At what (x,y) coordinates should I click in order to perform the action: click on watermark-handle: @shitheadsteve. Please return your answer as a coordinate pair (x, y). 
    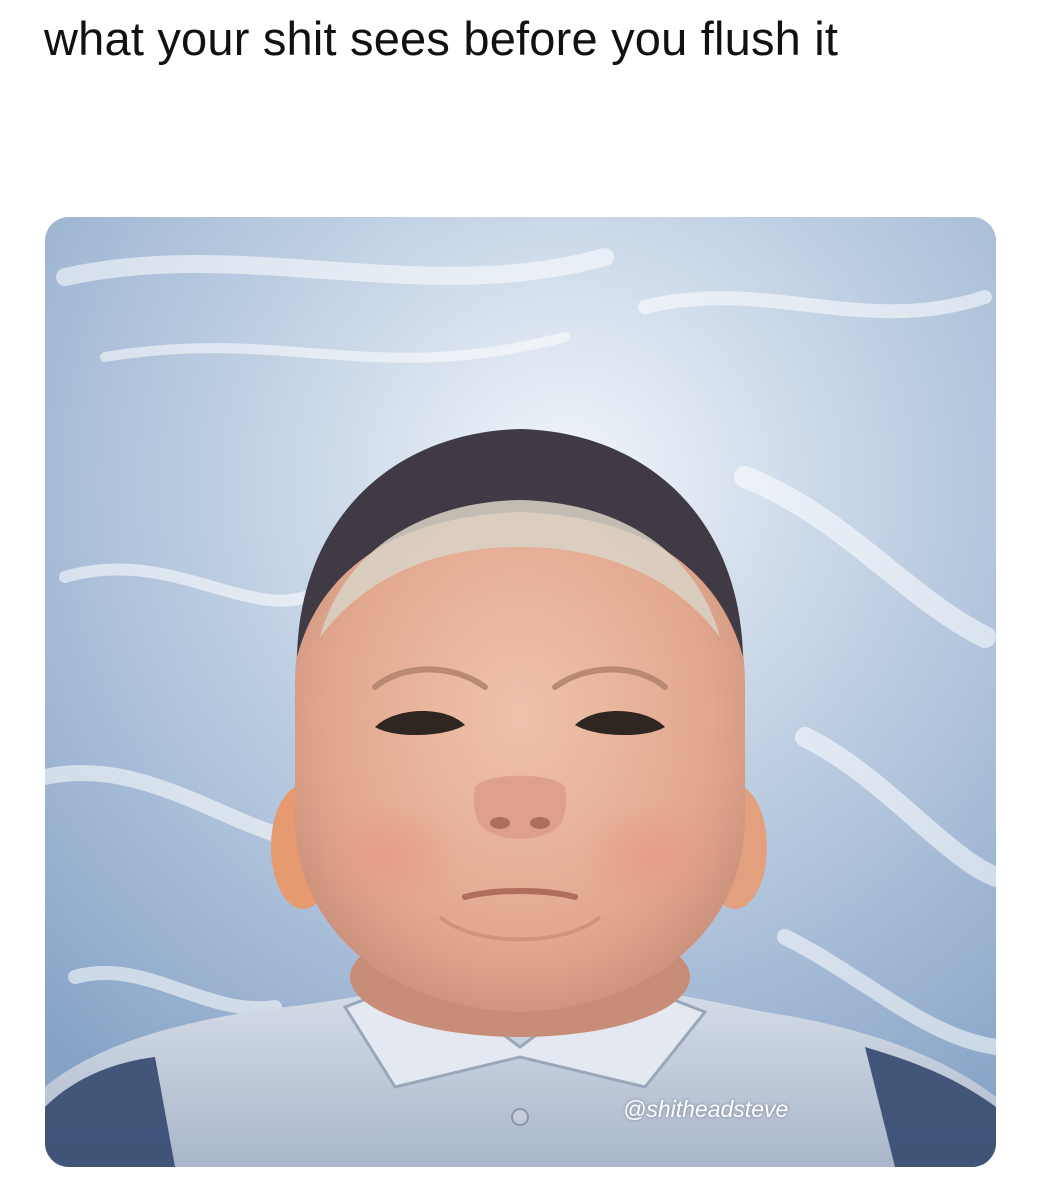
    Looking at the image, I should click on (706, 1109).